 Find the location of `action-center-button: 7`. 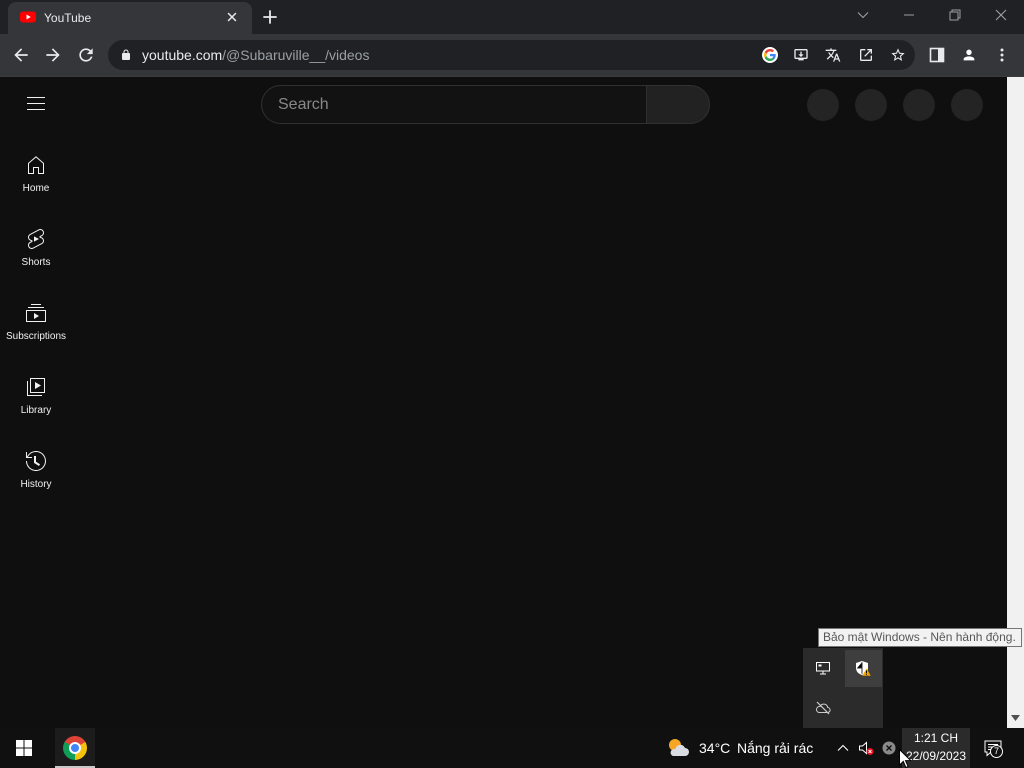

action-center-button: 7 is located at coordinates (993, 748).